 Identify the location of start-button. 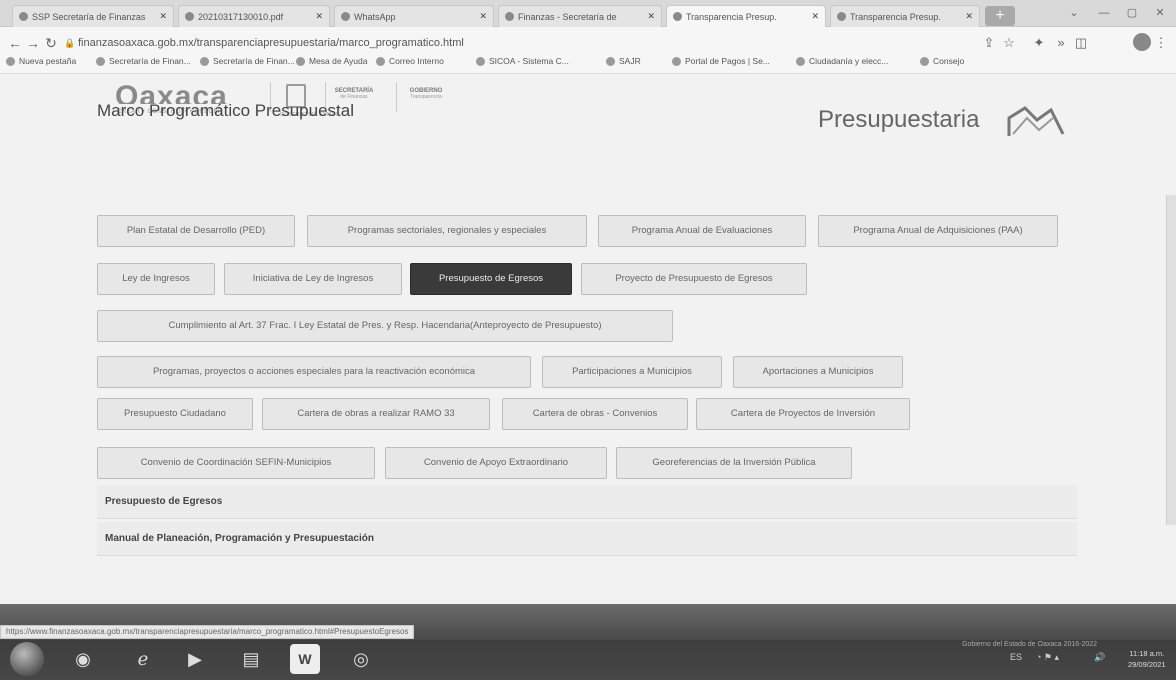
(27, 659).